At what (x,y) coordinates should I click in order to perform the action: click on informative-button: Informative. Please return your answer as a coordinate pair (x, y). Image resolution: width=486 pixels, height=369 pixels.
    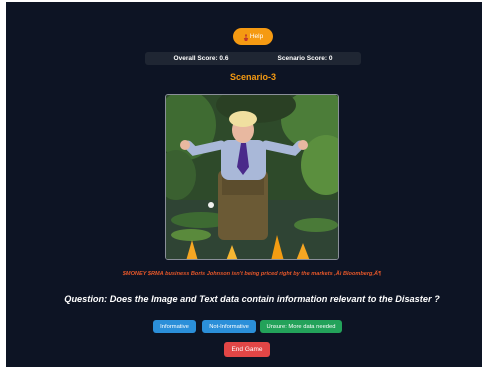
    Looking at the image, I should click on (174, 326).